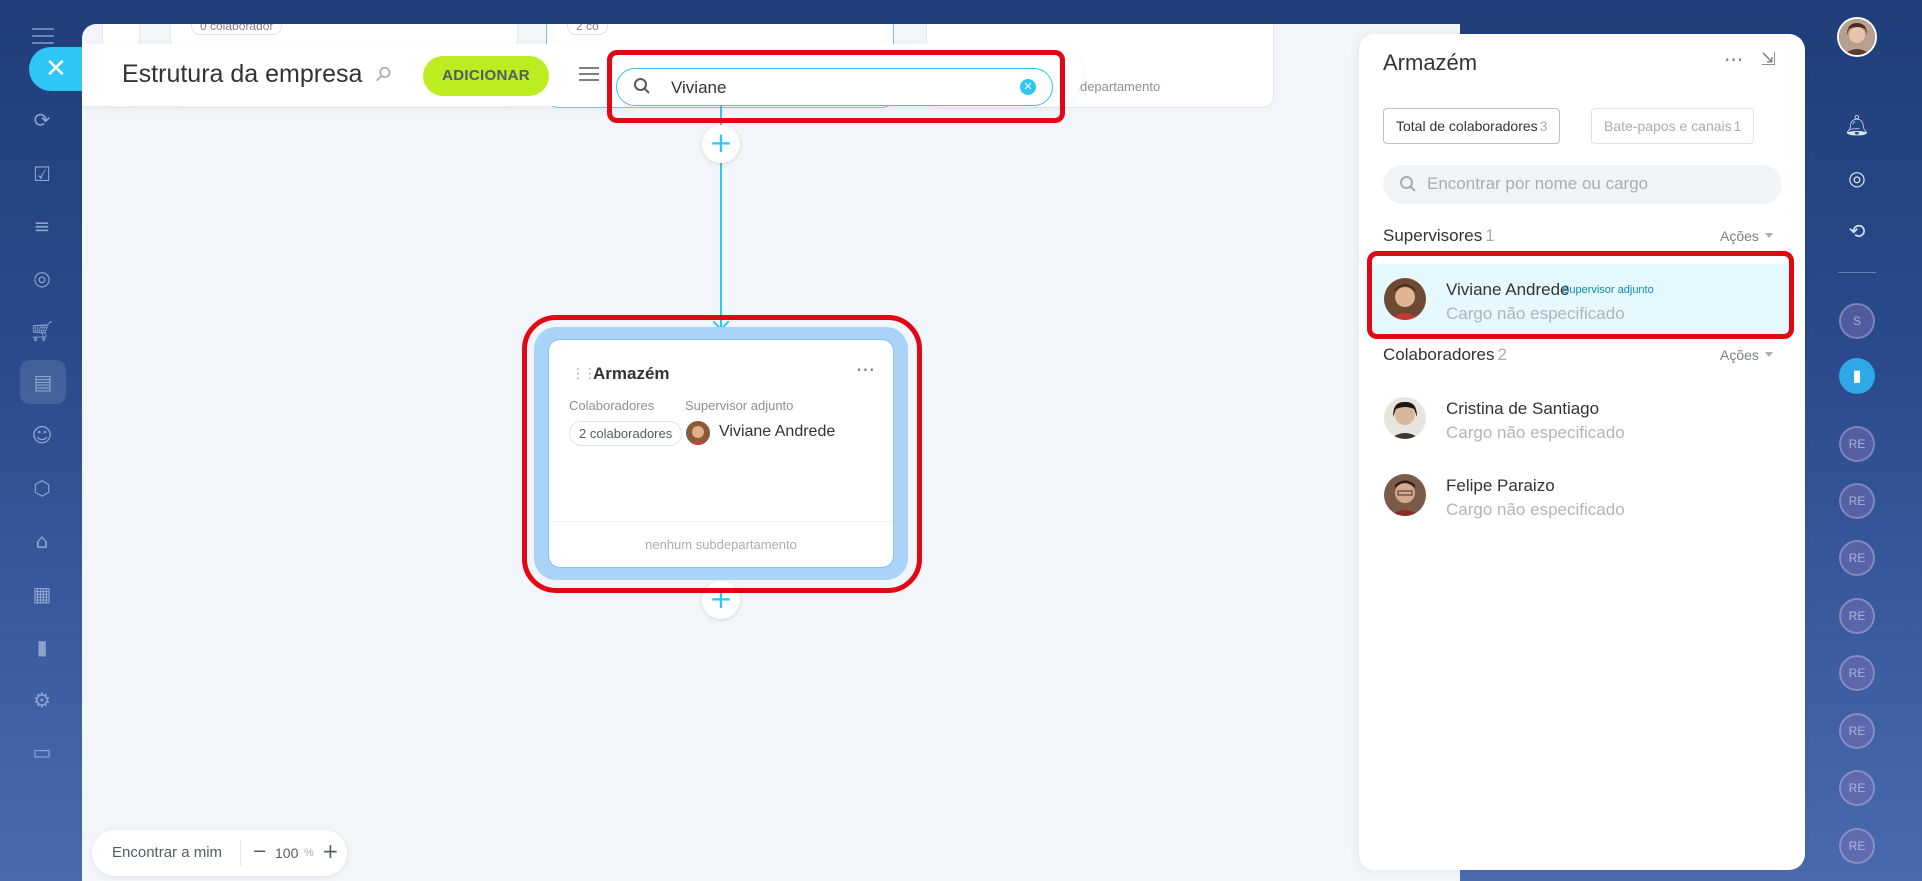 Image resolution: width=1922 pixels, height=881 pixels. I want to click on section-count: 2, so click(1502, 354).